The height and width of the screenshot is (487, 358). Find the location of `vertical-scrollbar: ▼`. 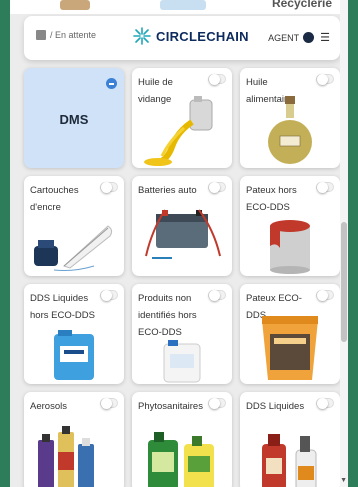

vertical-scrollbar: ▼ is located at coordinates (344, 243).